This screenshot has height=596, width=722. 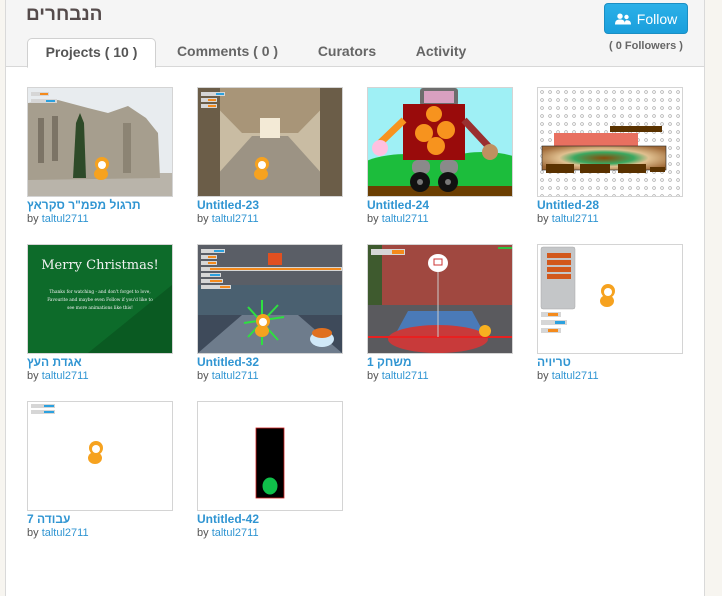 What do you see at coordinates (270, 205) in the screenshot?
I see `project-title-link: Untitled-23` at bounding box center [270, 205].